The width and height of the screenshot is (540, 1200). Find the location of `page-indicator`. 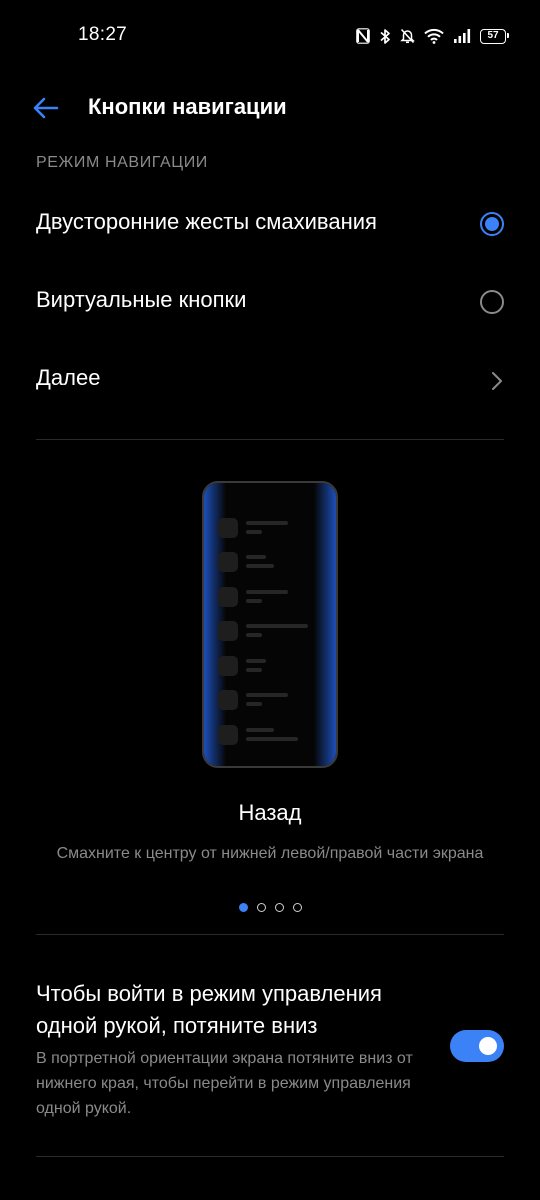

page-indicator is located at coordinates (270, 907).